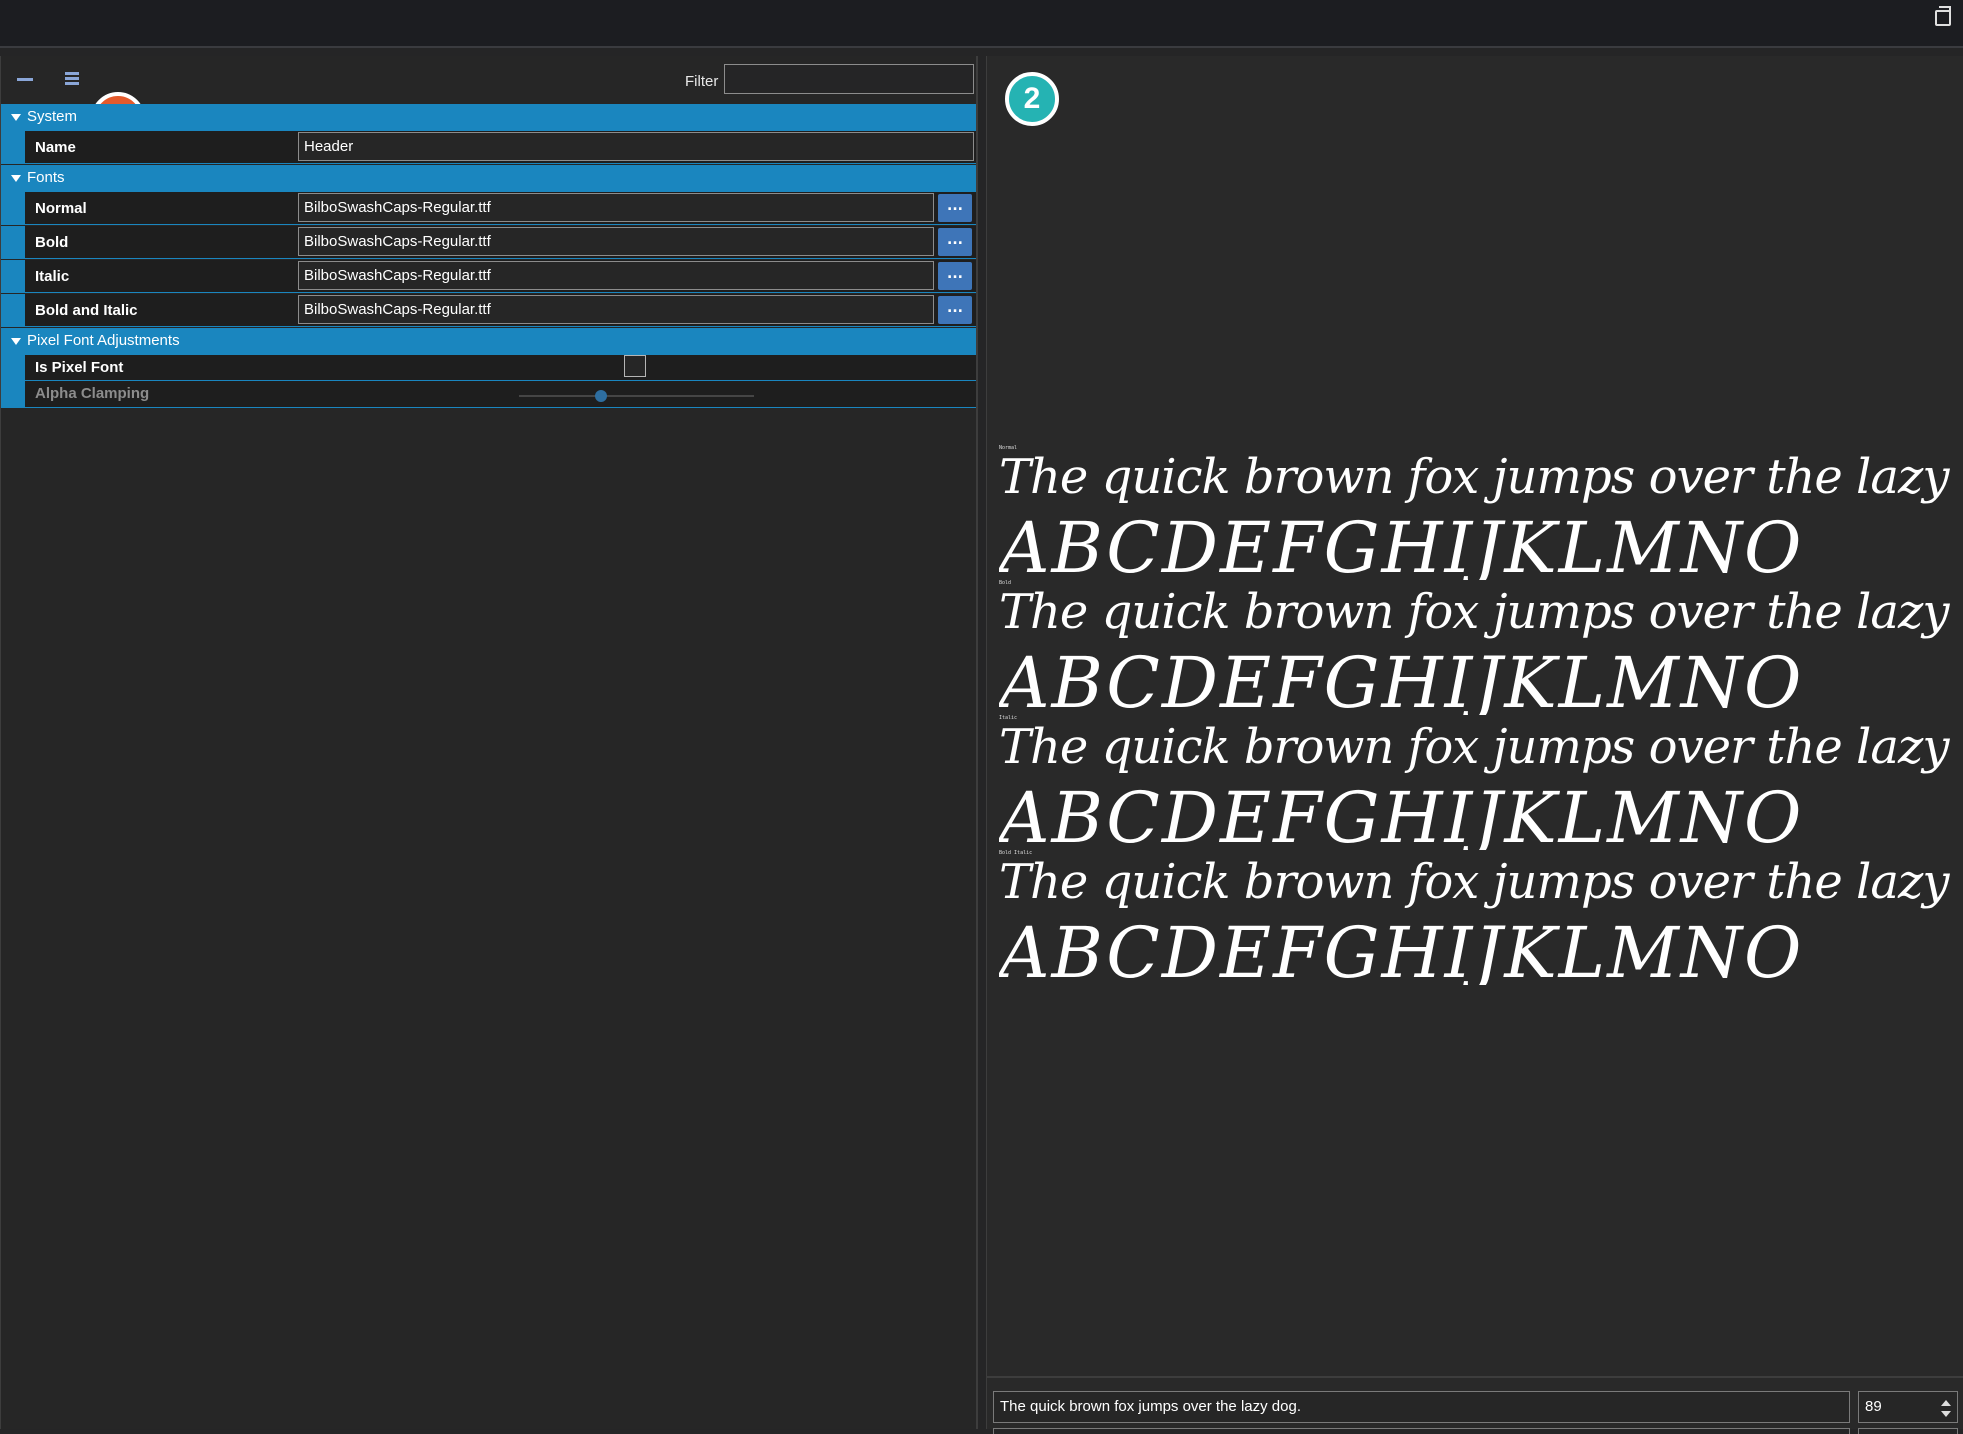  I want to click on property-row-name: Name Header, so click(488, 147).